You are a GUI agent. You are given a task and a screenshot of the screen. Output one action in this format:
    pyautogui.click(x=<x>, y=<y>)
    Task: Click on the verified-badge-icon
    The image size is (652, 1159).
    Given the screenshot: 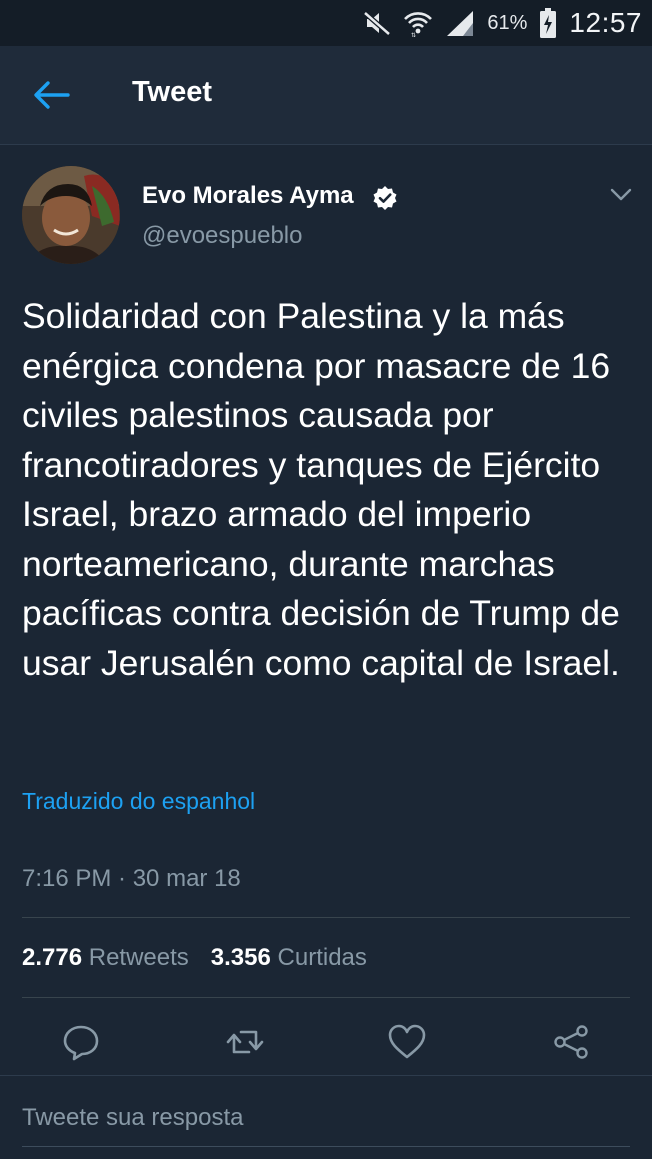 What is the action you would take?
    pyautogui.click(x=385, y=198)
    